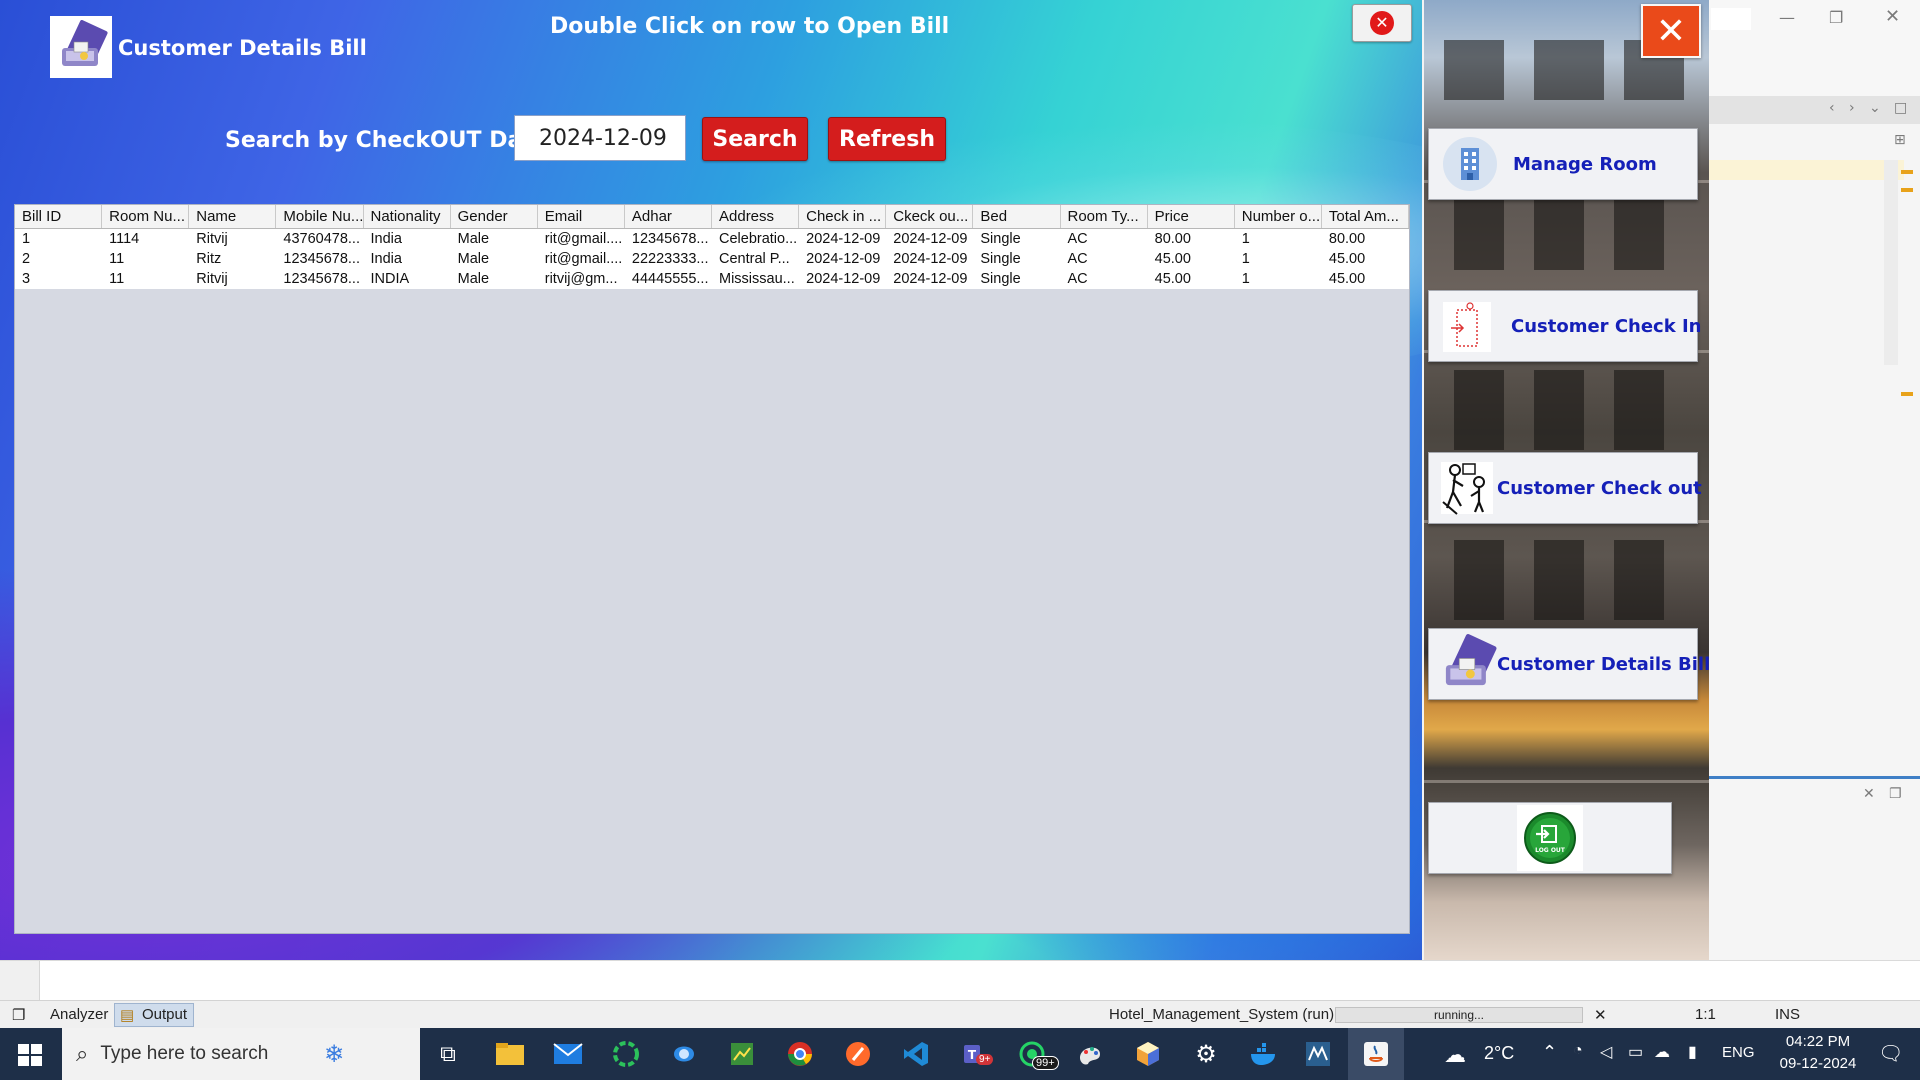  Describe the element at coordinates (1818, 1041) in the screenshot. I see `clock-time: 04:22 PM` at that location.